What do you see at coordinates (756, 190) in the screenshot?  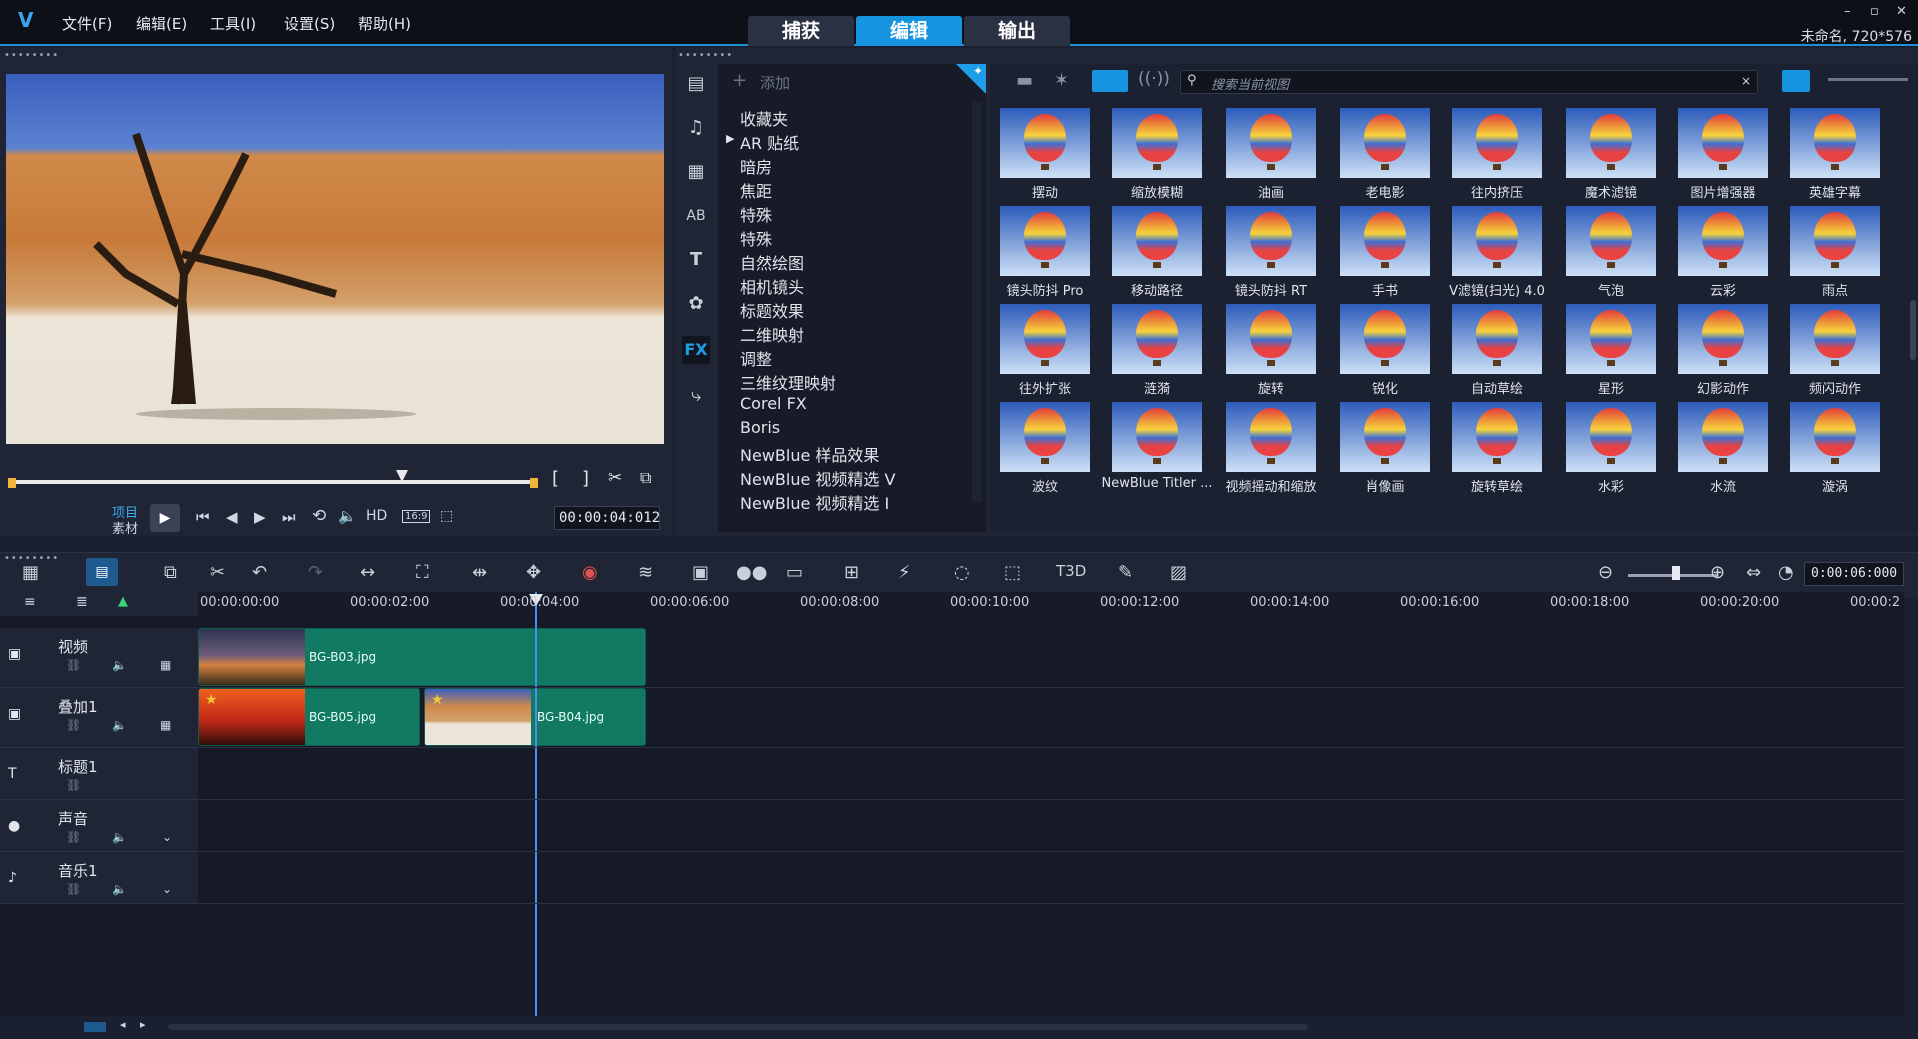 I see `category-item: 焦距` at bounding box center [756, 190].